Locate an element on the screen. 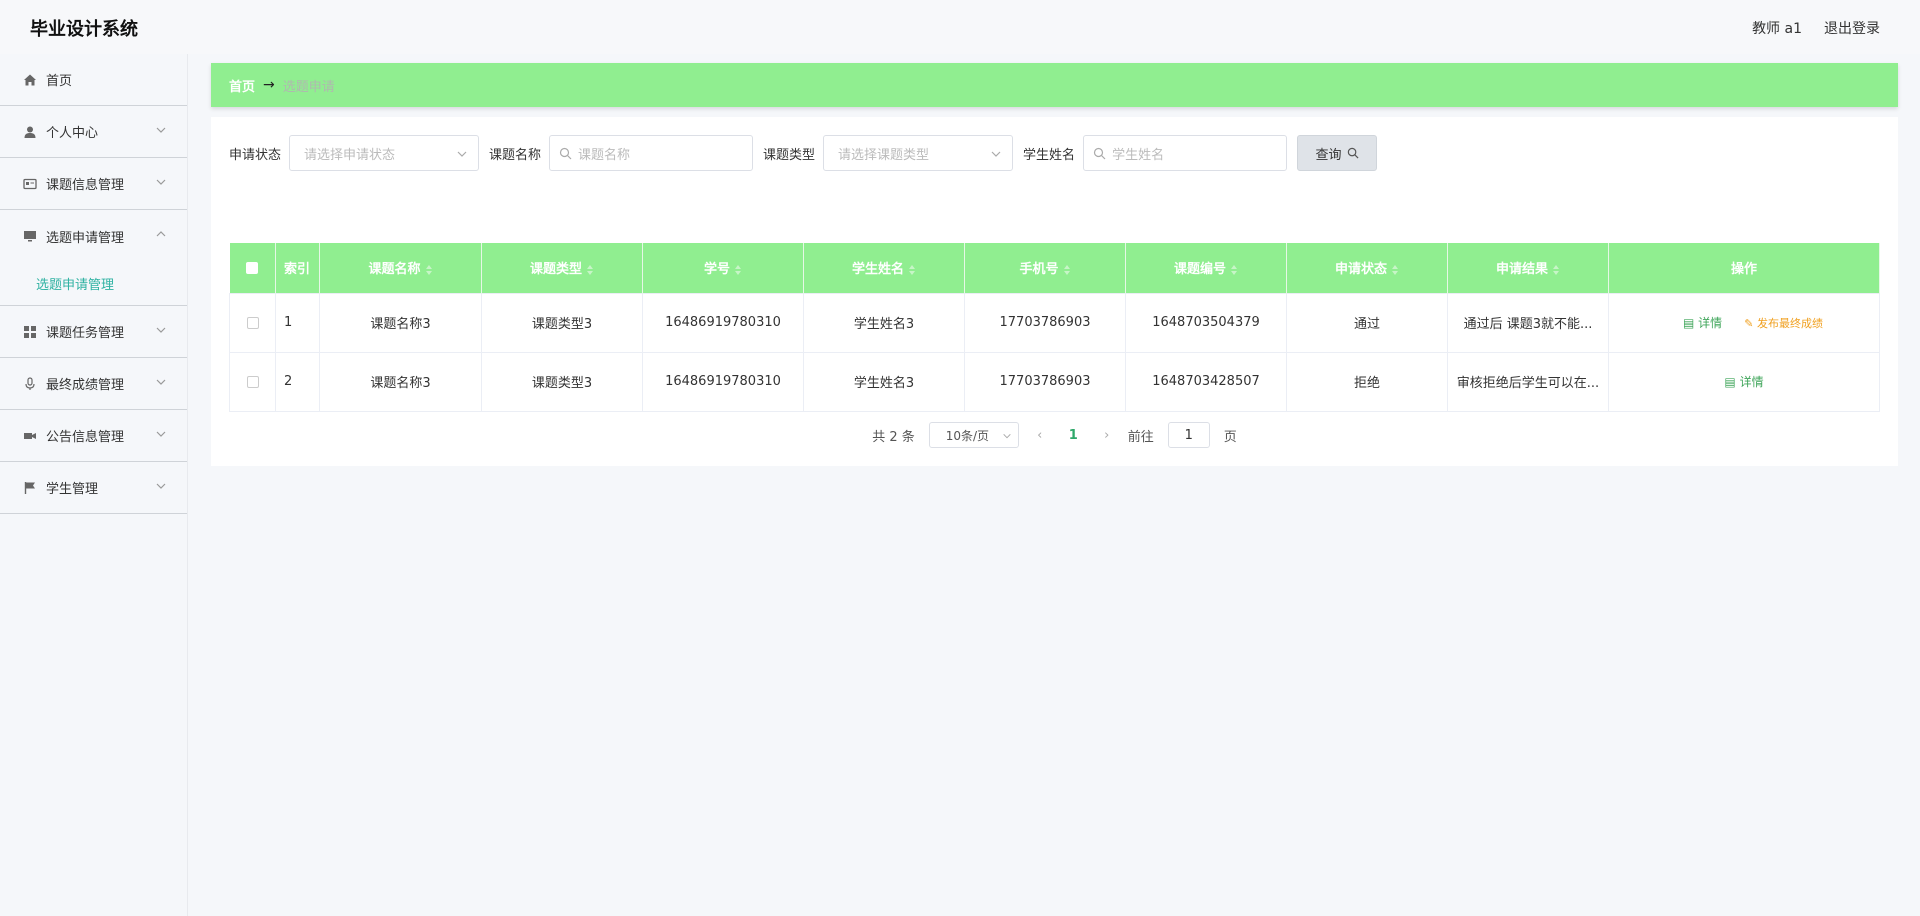  cell-topic-no: 1648703504379 is located at coordinates (1206, 322).